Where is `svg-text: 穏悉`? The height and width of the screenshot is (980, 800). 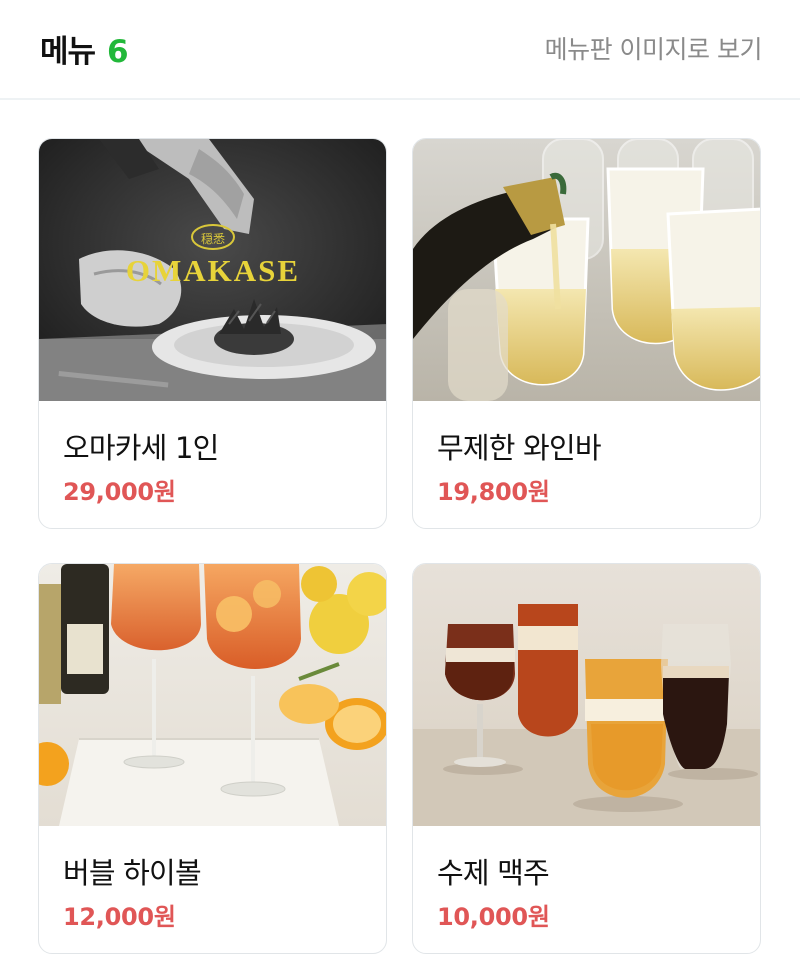
svg-text: 穏悉 is located at coordinates (213, 239).